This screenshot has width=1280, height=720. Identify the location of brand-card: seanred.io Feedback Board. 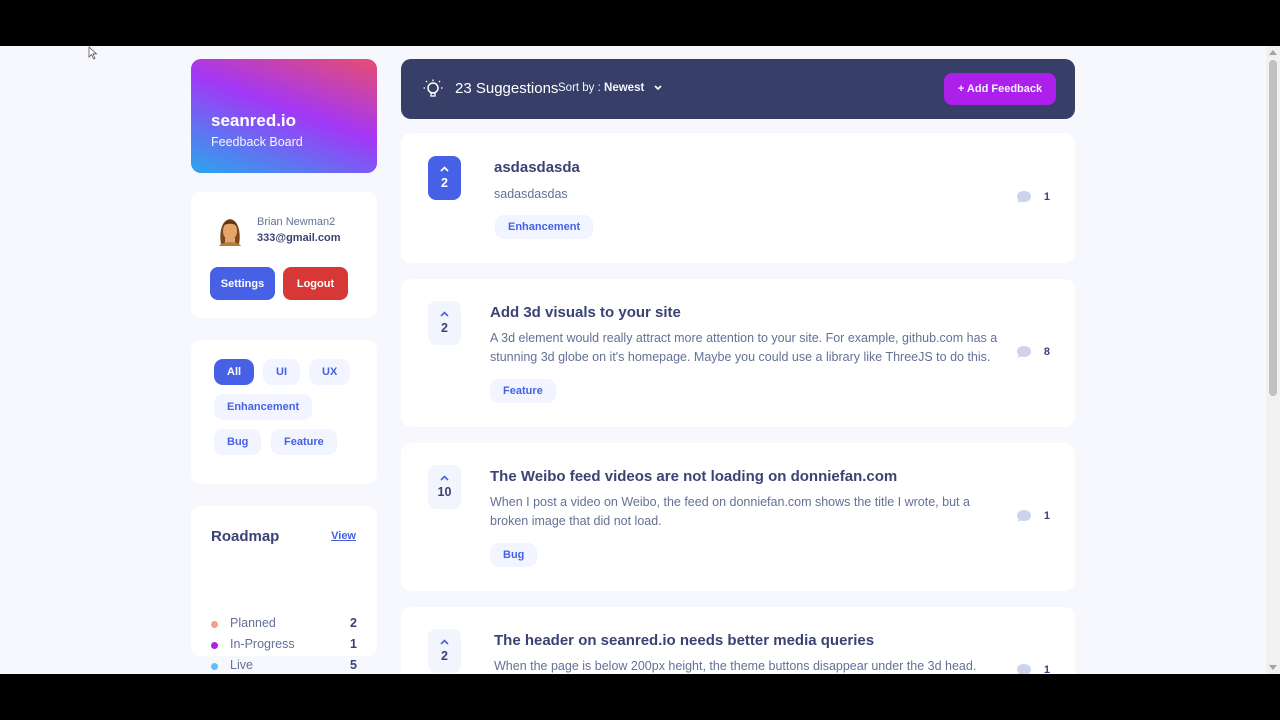
(284, 116).